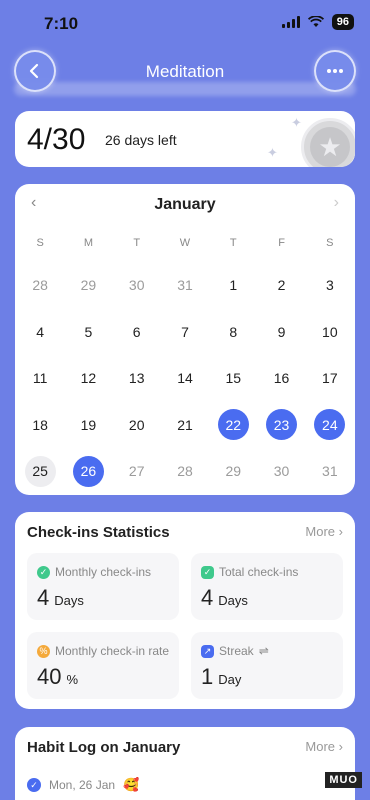 The height and width of the screenshot is (800, 370). I want to click on status-time: 7:10, so click(61, 23).